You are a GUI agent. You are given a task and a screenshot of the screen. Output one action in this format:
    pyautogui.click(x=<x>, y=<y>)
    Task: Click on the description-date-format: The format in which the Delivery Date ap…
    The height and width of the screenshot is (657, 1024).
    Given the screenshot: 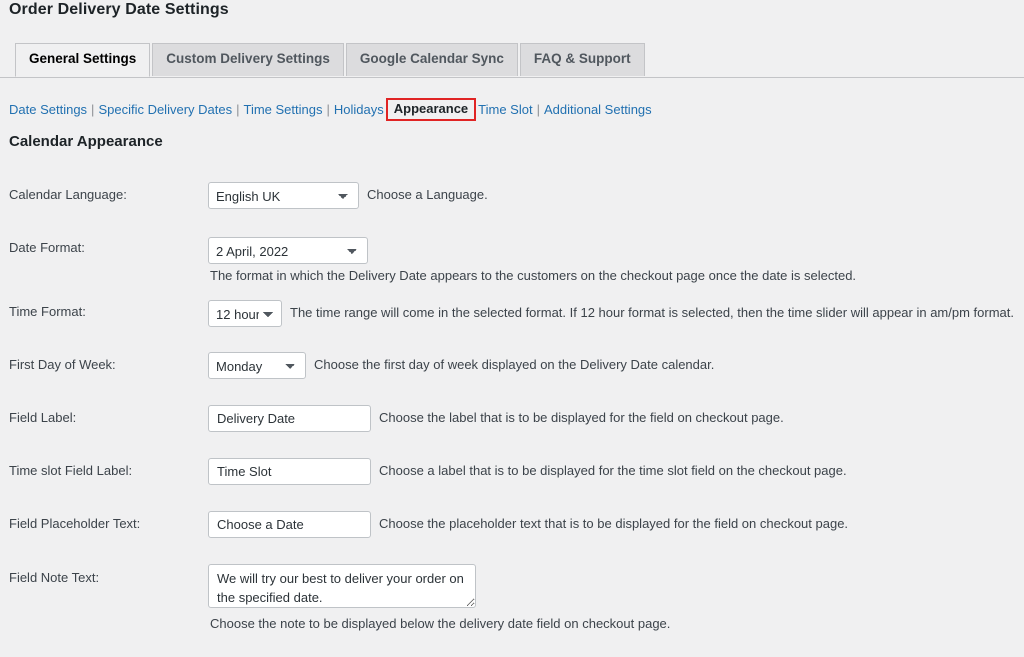 What is the action you would take?
    pyautogui.click(x=533, y=275)
    